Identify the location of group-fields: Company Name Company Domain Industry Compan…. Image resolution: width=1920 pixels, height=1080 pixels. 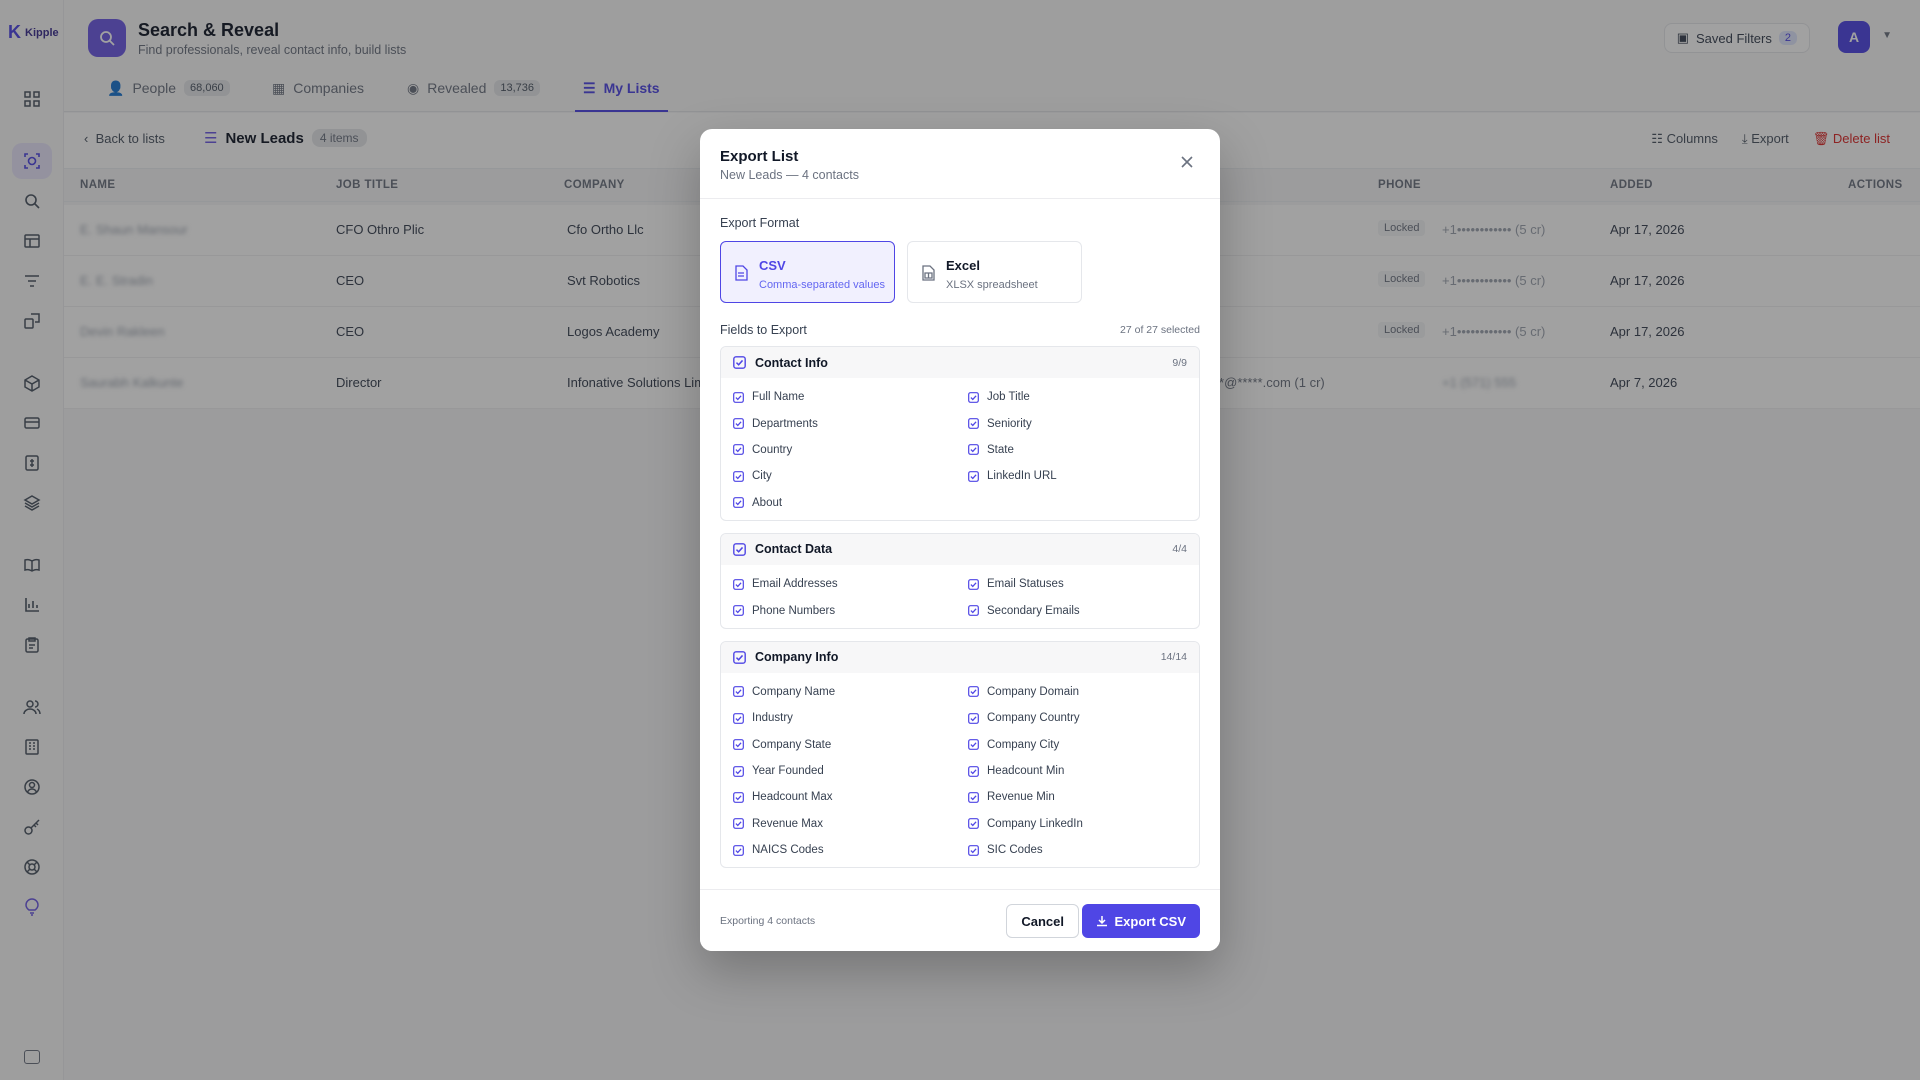
(960, 770).